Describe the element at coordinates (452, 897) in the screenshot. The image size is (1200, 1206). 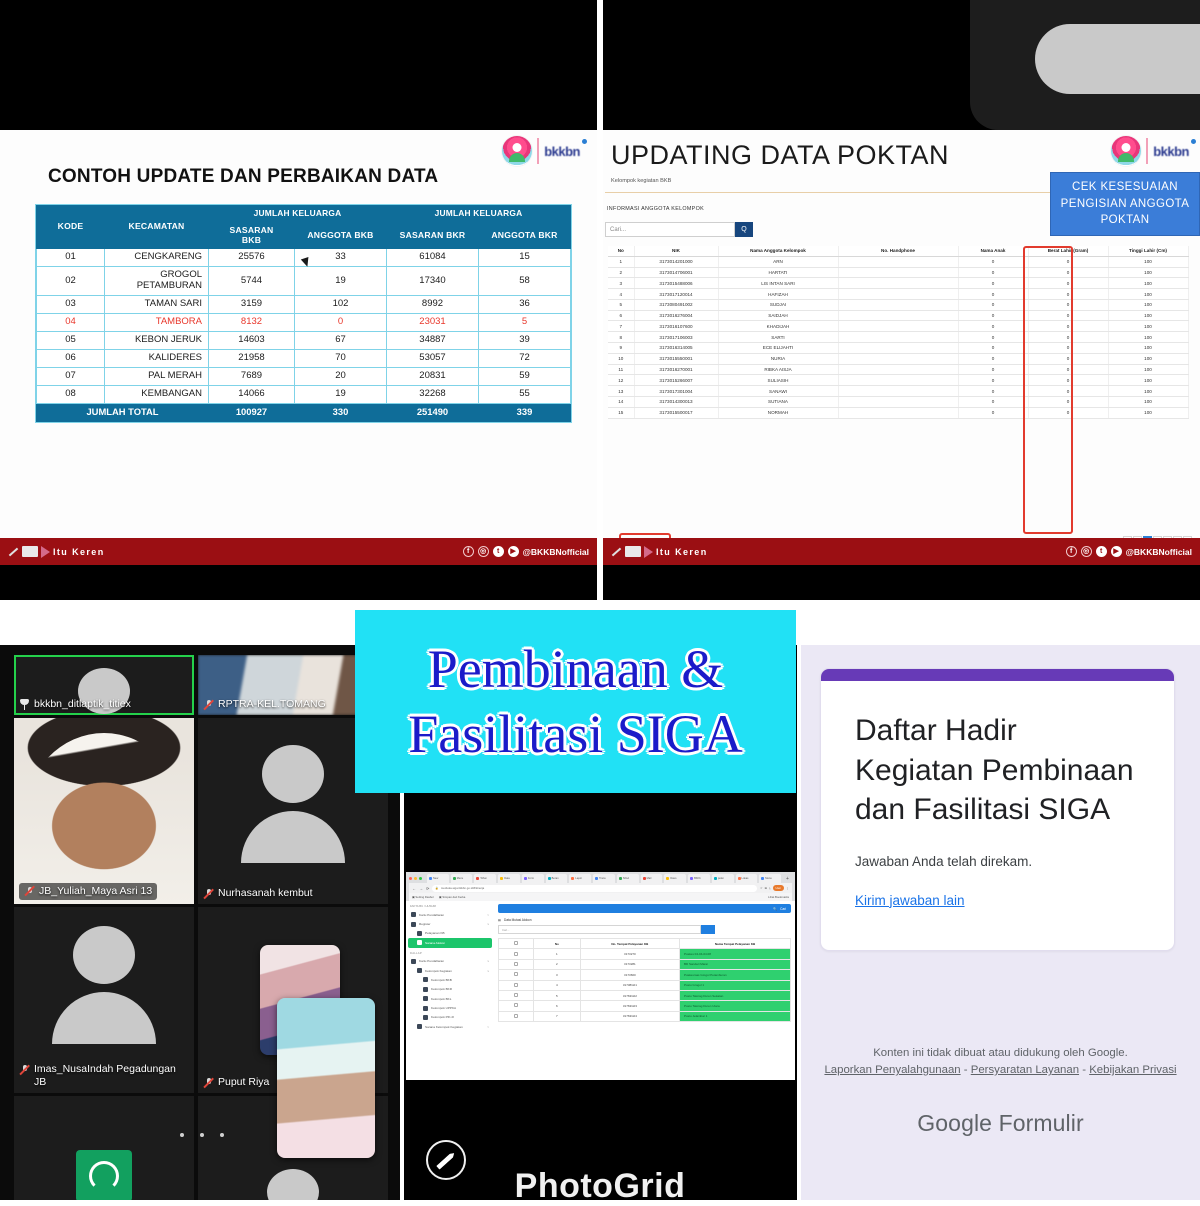
I see `bookmark-item: ▣ Simpan dari Kerka` at that location.